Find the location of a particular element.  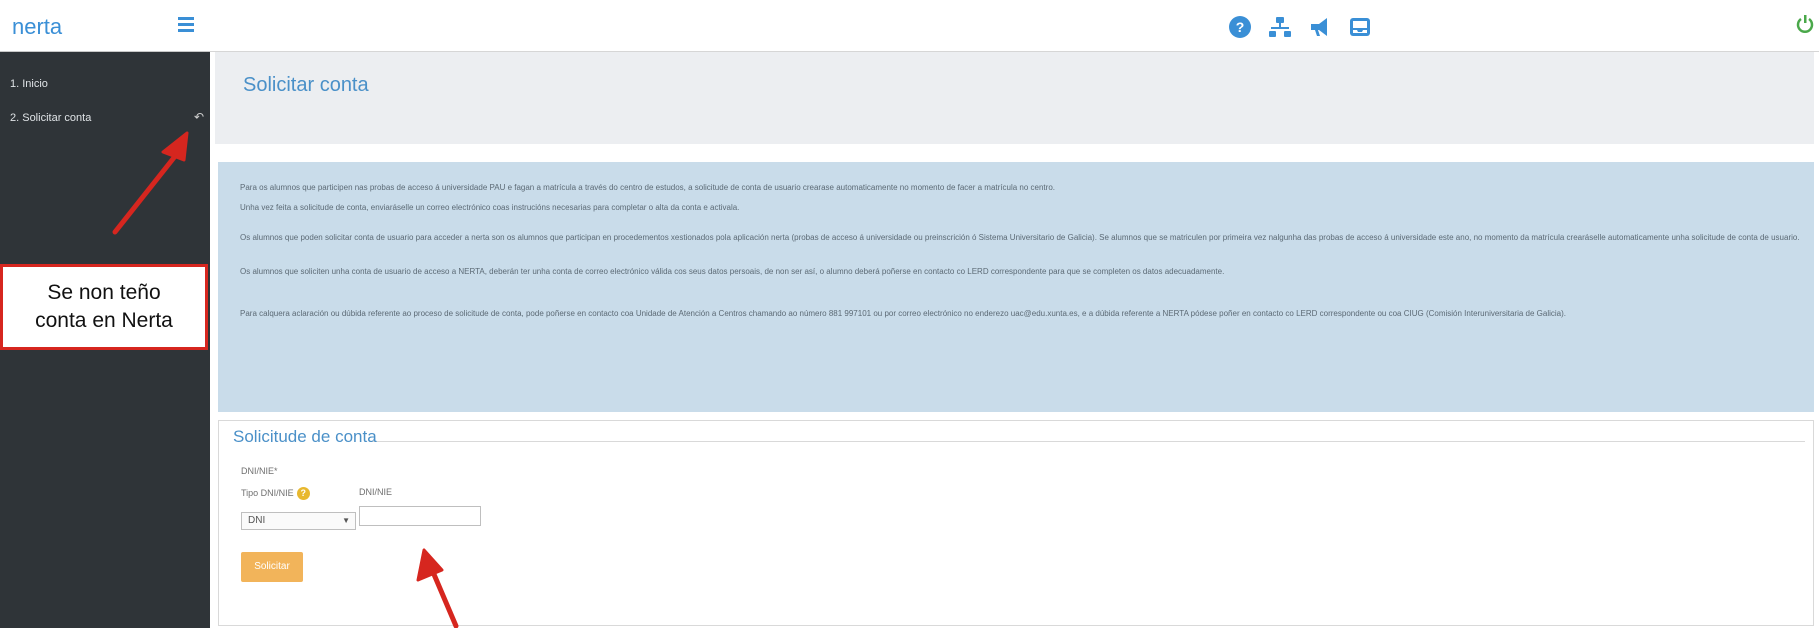

doc-type-label: Tipo DNI/NIE is located at coordinates (267, 492).